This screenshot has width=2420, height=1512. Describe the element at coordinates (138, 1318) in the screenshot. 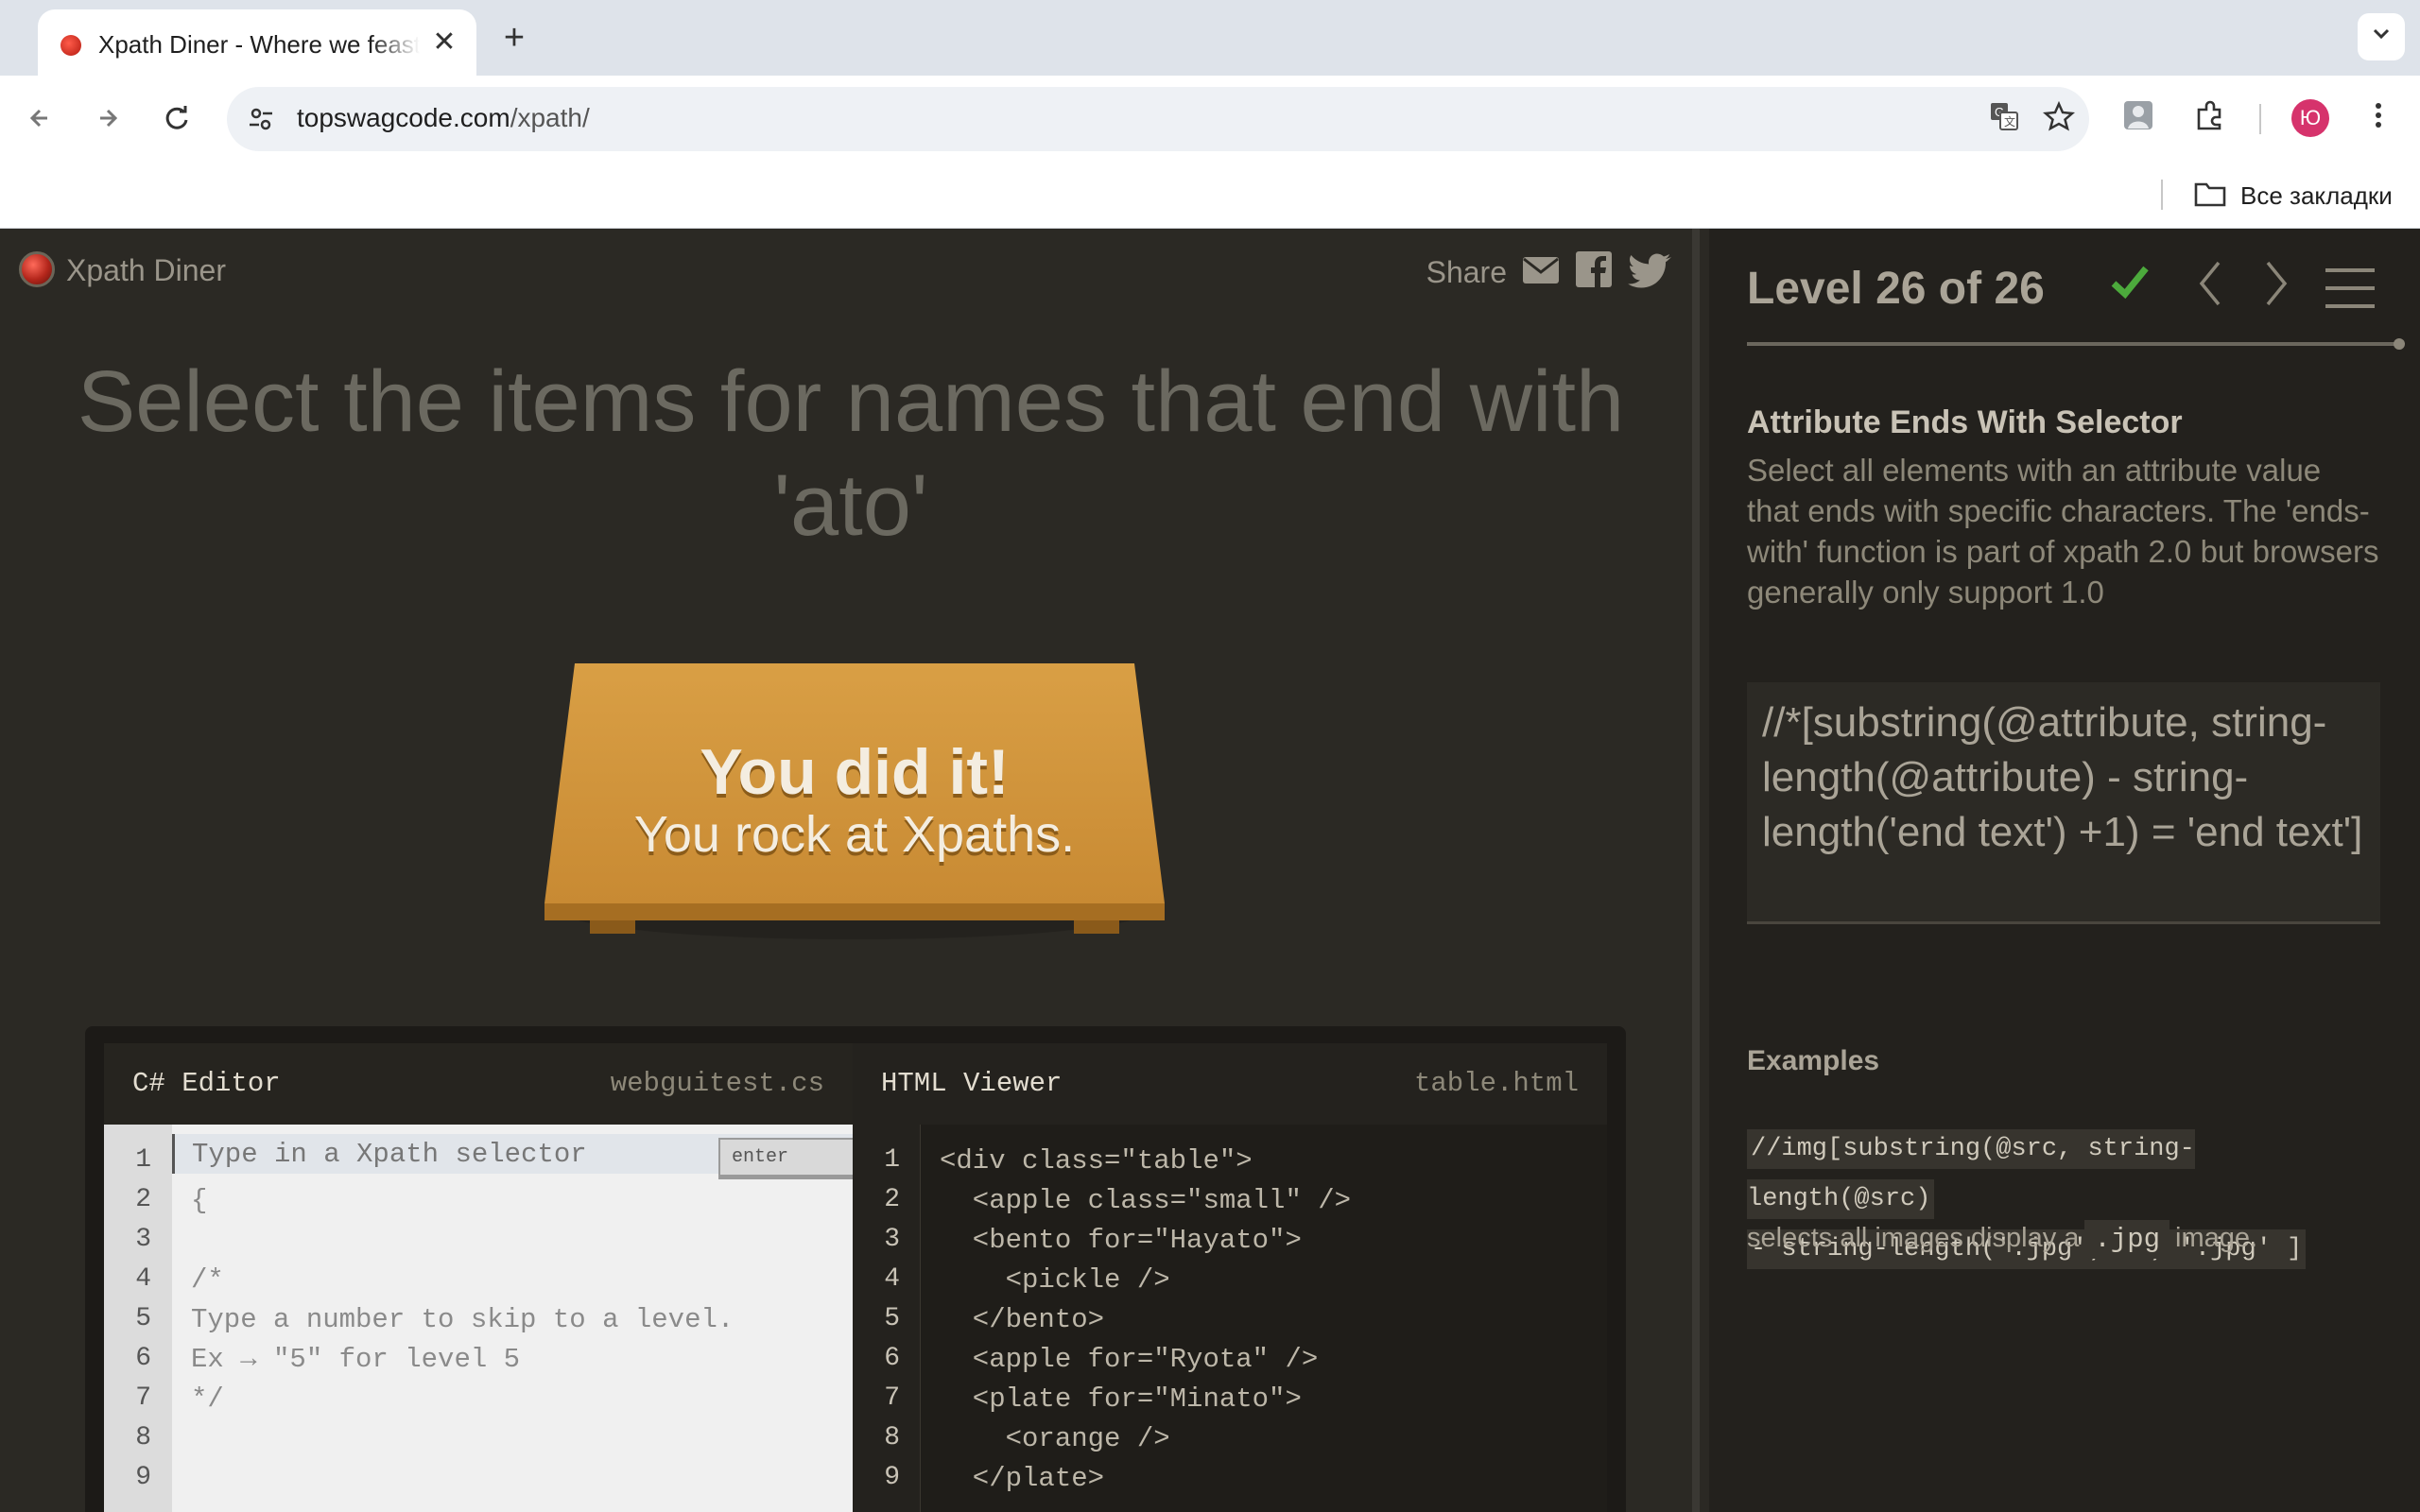

I see `css-line-gutter: 1 2 3 4 5 6 7 8 9` at that location.